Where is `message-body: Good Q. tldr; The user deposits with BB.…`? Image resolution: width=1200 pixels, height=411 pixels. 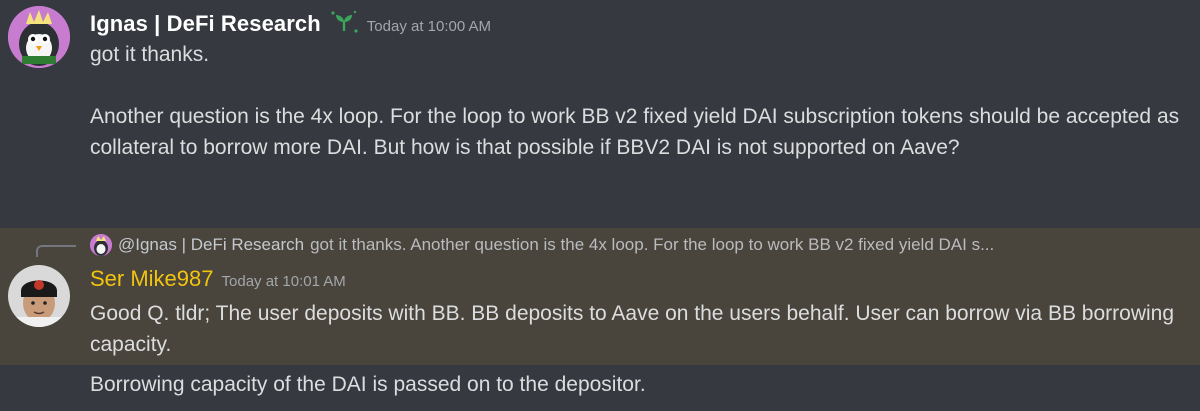
message-body: Good Q. tldr; The user deposits with BB.… is located at coordinates (632, 329).